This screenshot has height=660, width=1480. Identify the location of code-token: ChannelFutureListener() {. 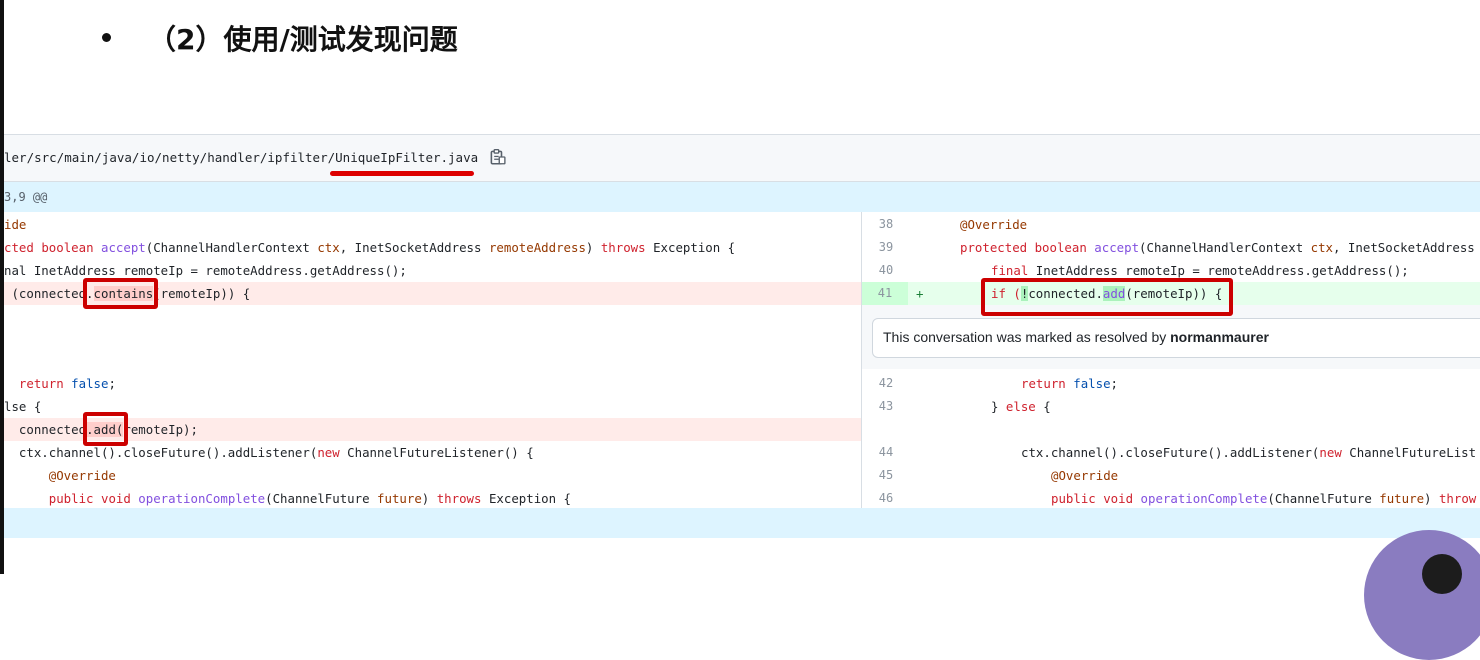
(436, 452).